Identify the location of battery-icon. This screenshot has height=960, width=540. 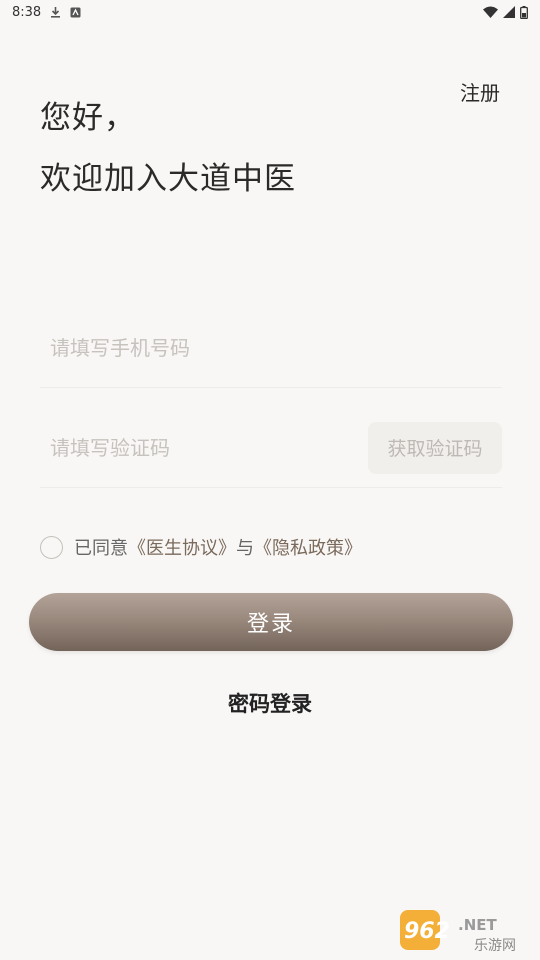
(524, 12).